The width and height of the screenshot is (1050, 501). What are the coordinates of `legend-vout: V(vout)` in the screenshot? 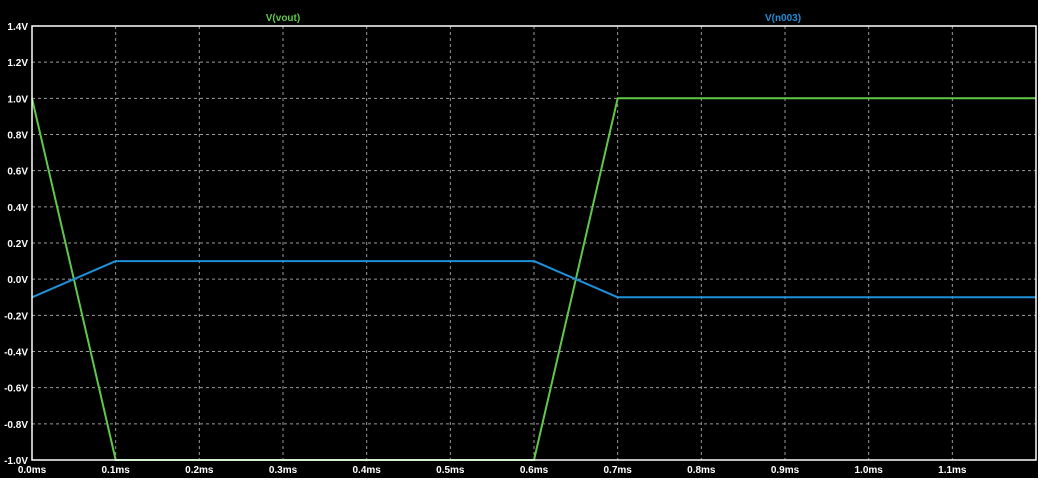 It's located at (283, 18).